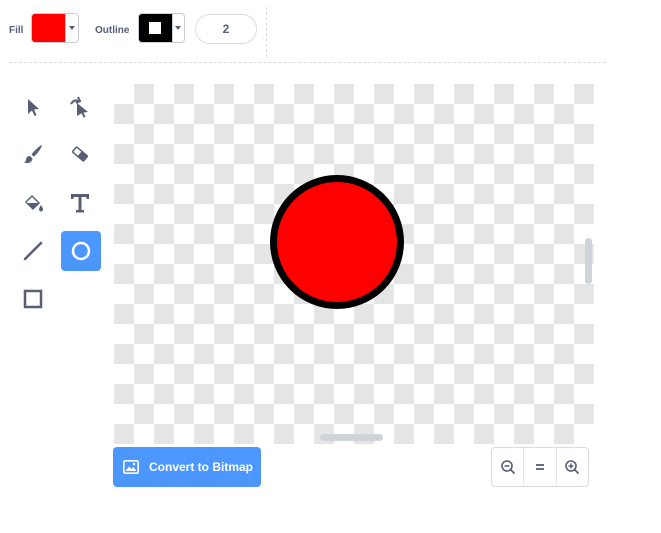 The height and width of the screenshot is (533, 661). I want to click on brush-tool-button, so click(33, 154).